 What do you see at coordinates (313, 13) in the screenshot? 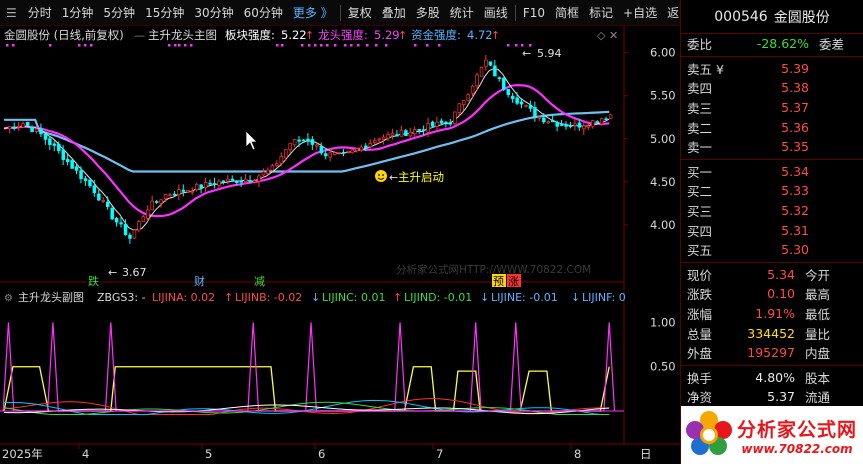
I see `more-button: 更多 》` at bounding box center [313, 13].